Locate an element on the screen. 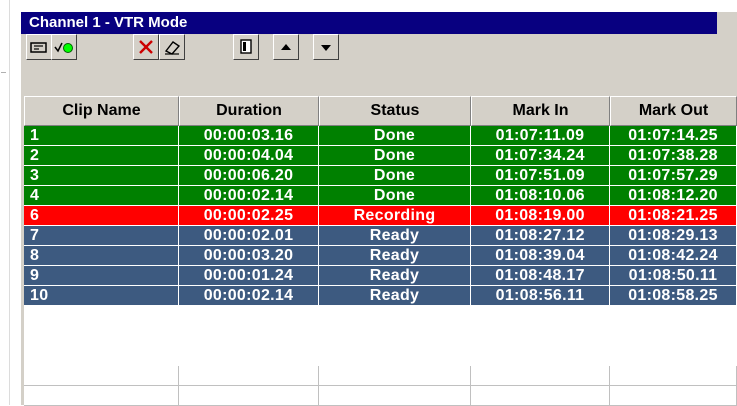 This screenshot has height=406, width=737. mark-out-cell: 01:08:58.25 is located at coordinates (673, 296).